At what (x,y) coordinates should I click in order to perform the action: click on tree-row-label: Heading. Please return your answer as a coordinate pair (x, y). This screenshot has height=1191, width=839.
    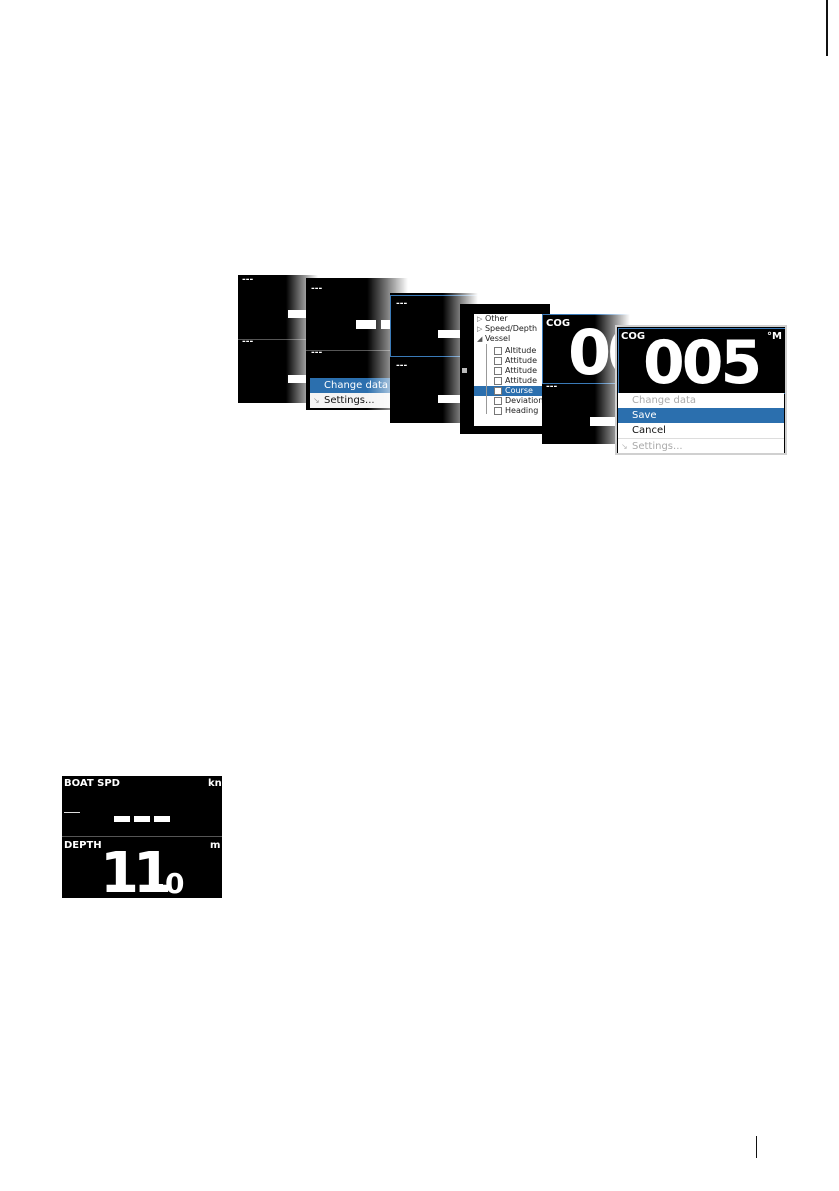
    Looking at the image, I should click on (522, 410).